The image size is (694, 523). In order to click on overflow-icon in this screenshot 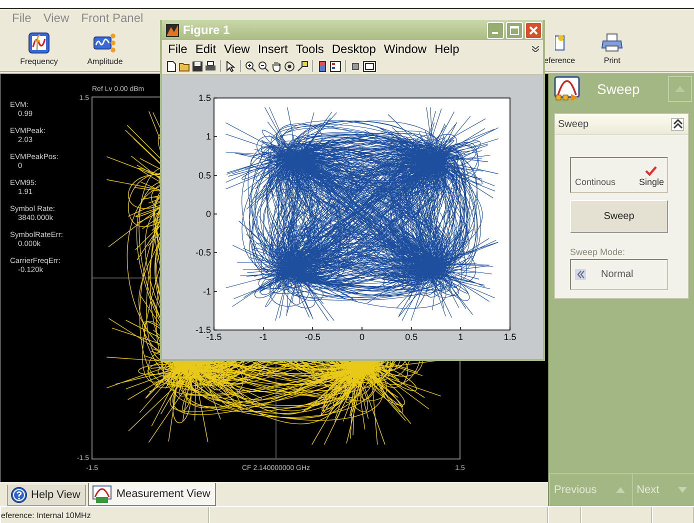, I will do `click(535, 49)`.